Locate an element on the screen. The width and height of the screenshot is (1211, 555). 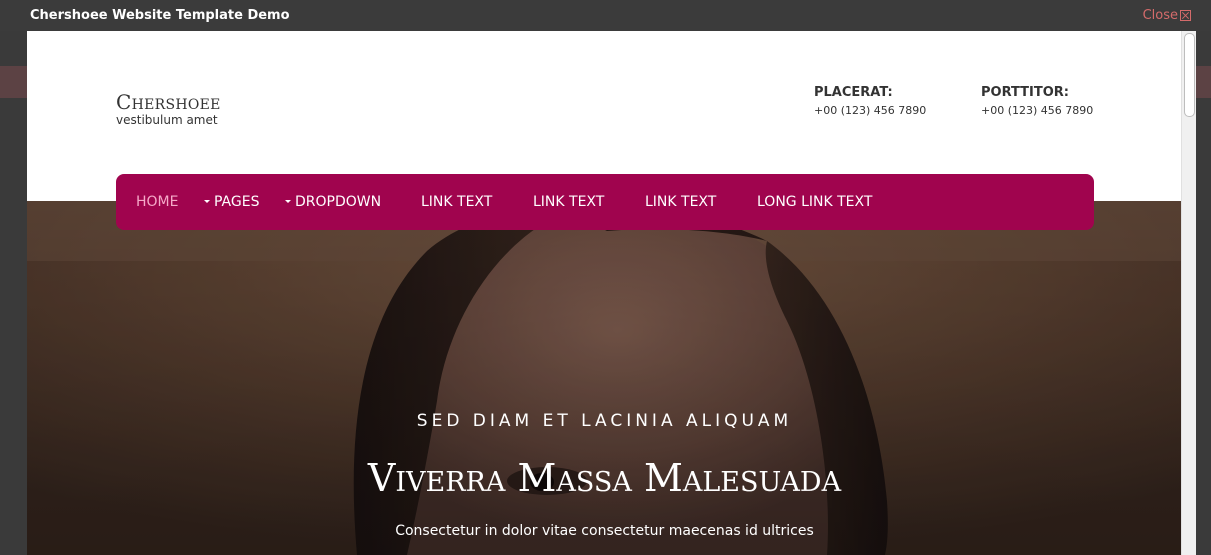
nav-item-home: HOME is located at coordinates (157, 202).